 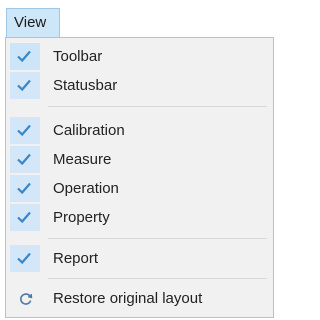 I want to click on menu-item-measure: Measure, so click(x=139, y=159).